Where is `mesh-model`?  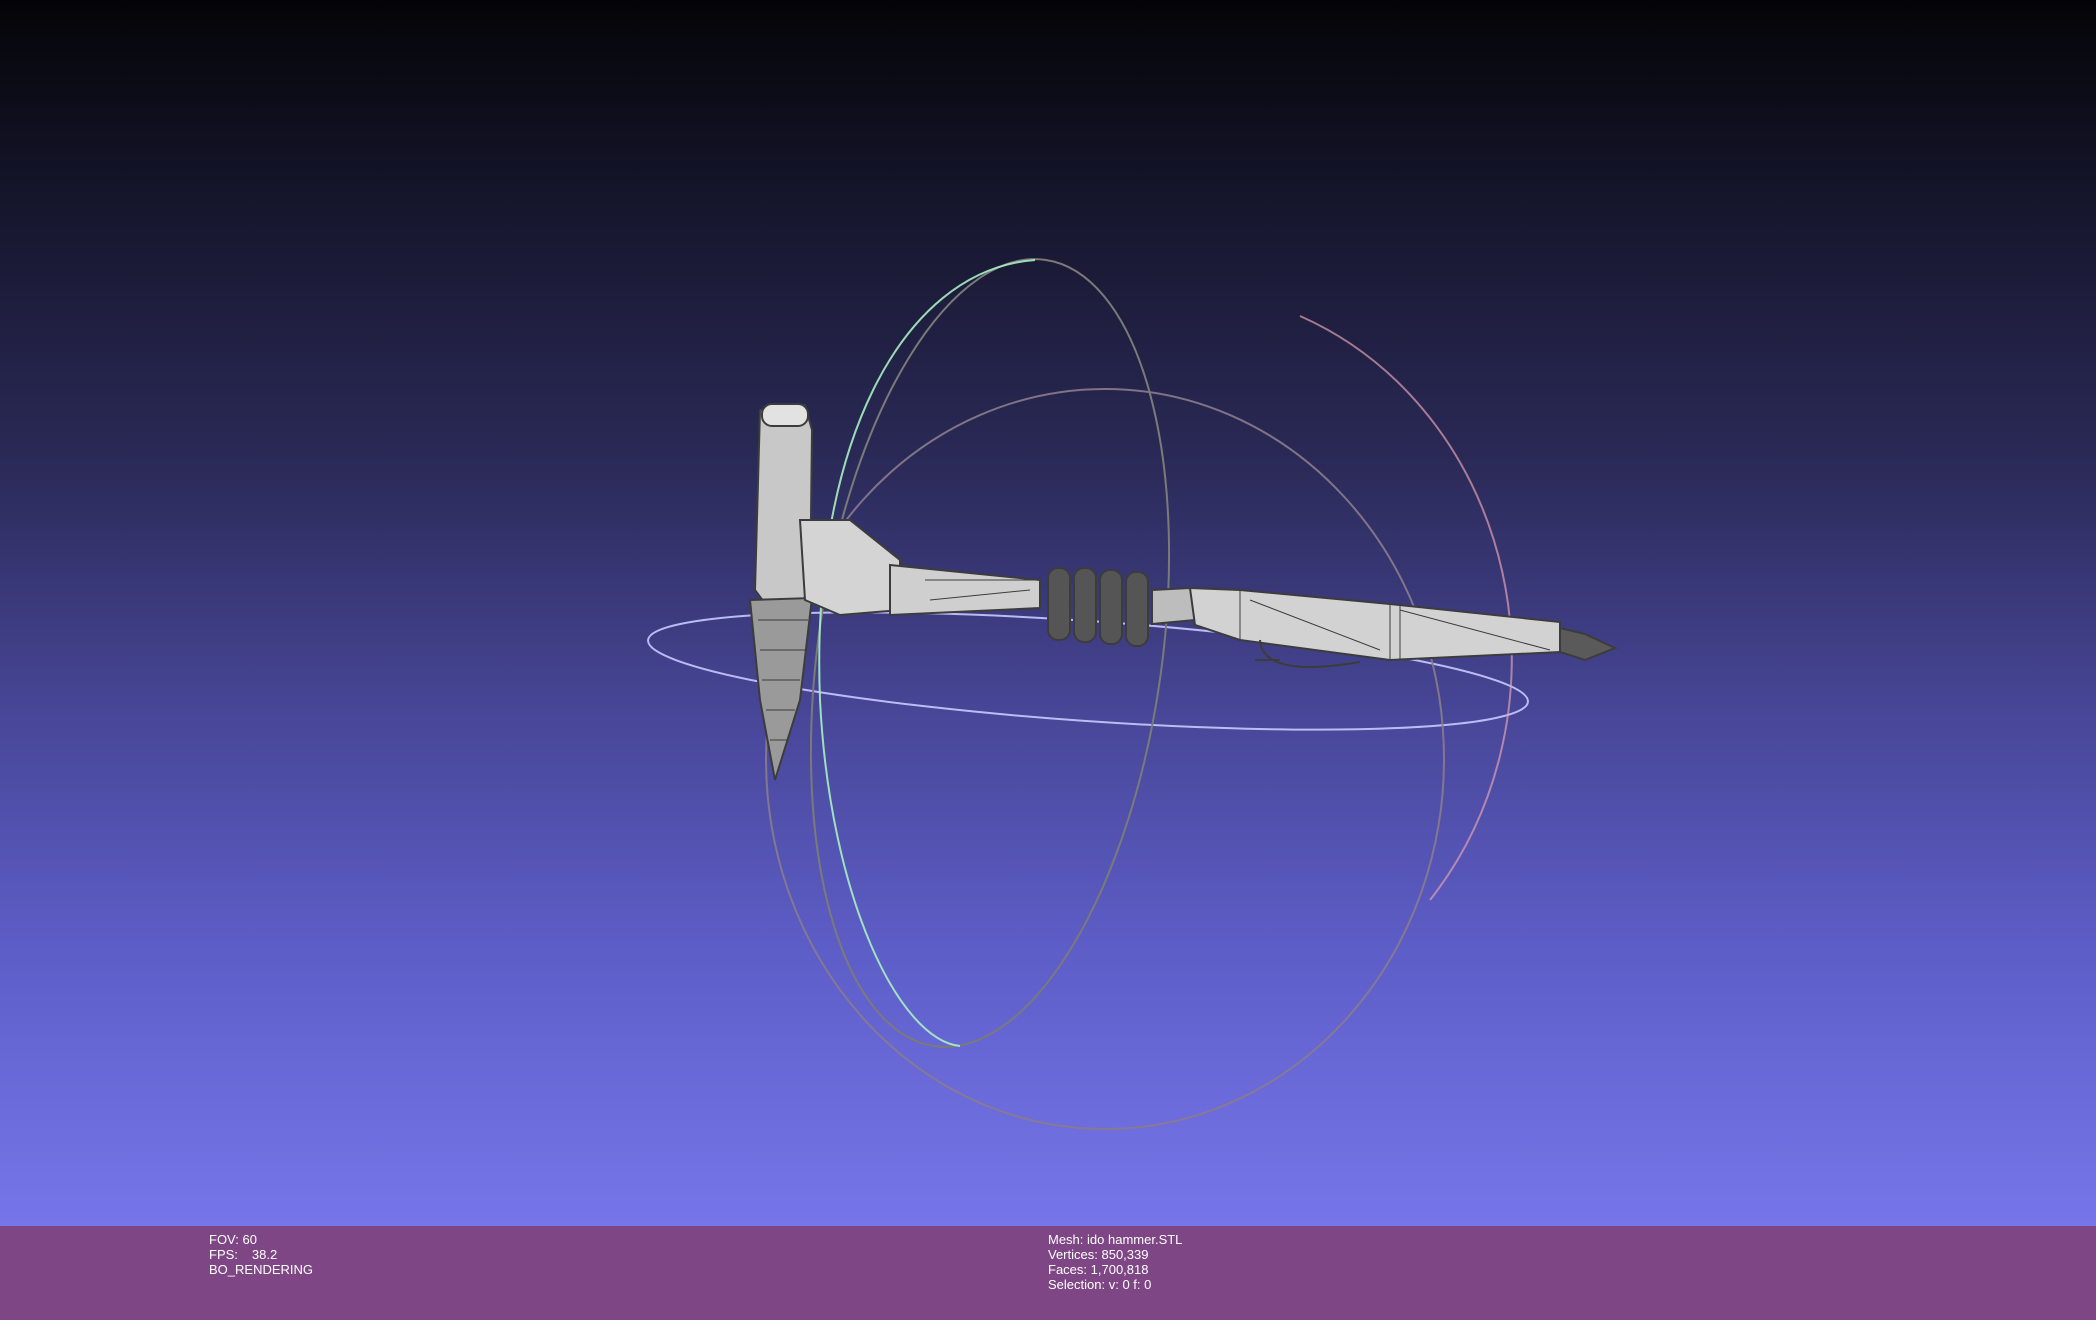 mesh-model is located at coordinates (1183, 592).